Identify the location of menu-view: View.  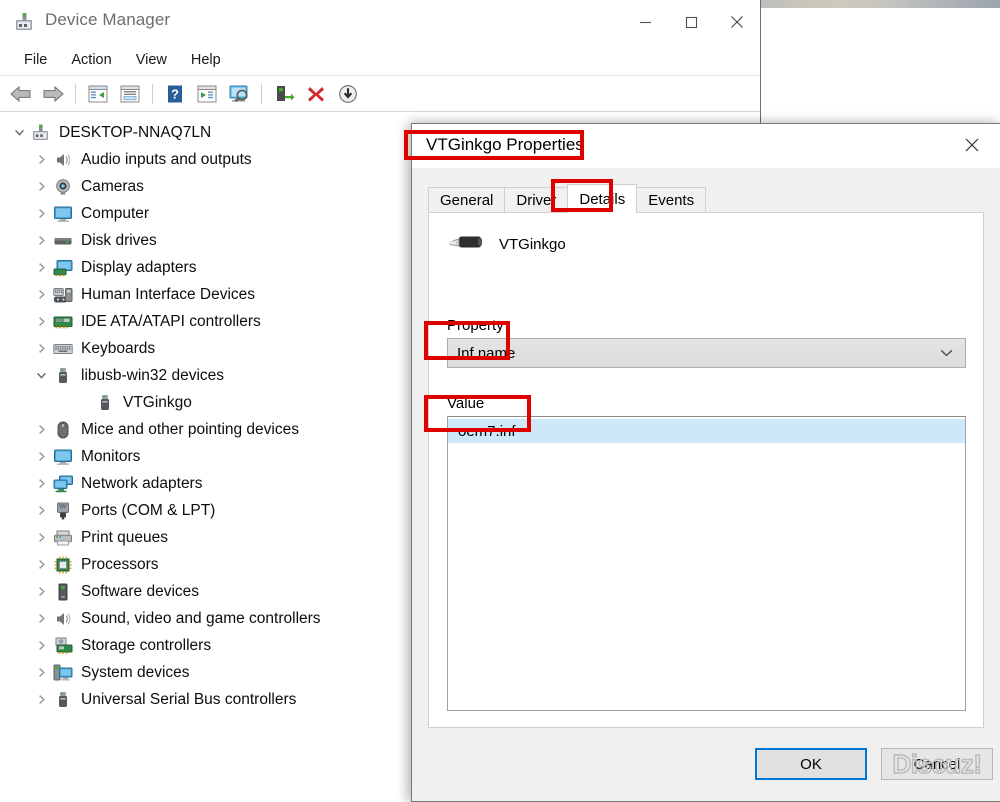
(151, 60).